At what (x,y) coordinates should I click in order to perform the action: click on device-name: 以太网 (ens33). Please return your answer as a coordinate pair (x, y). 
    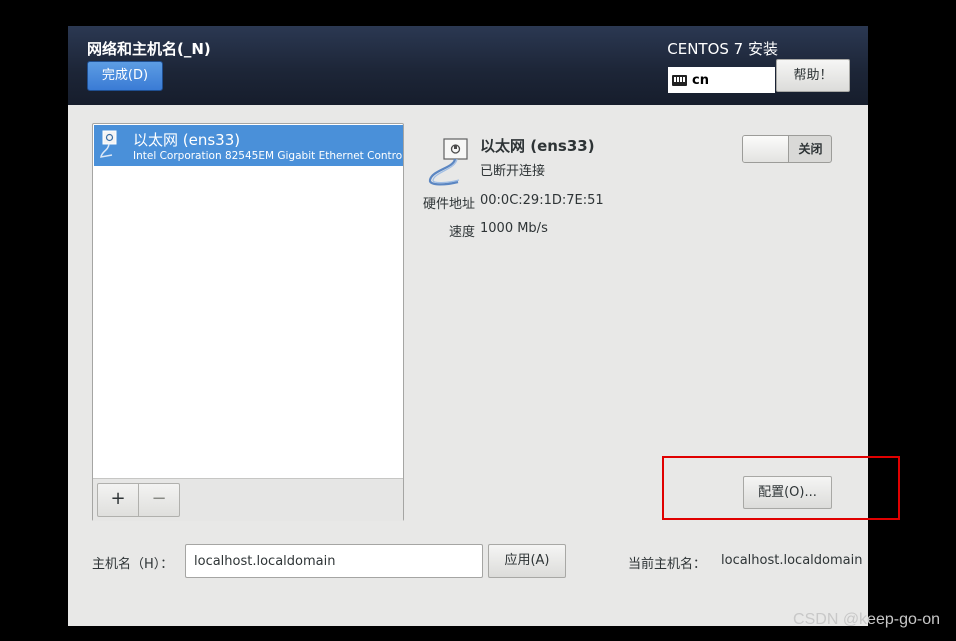
    Looking at the image, I should click on (537, 146).